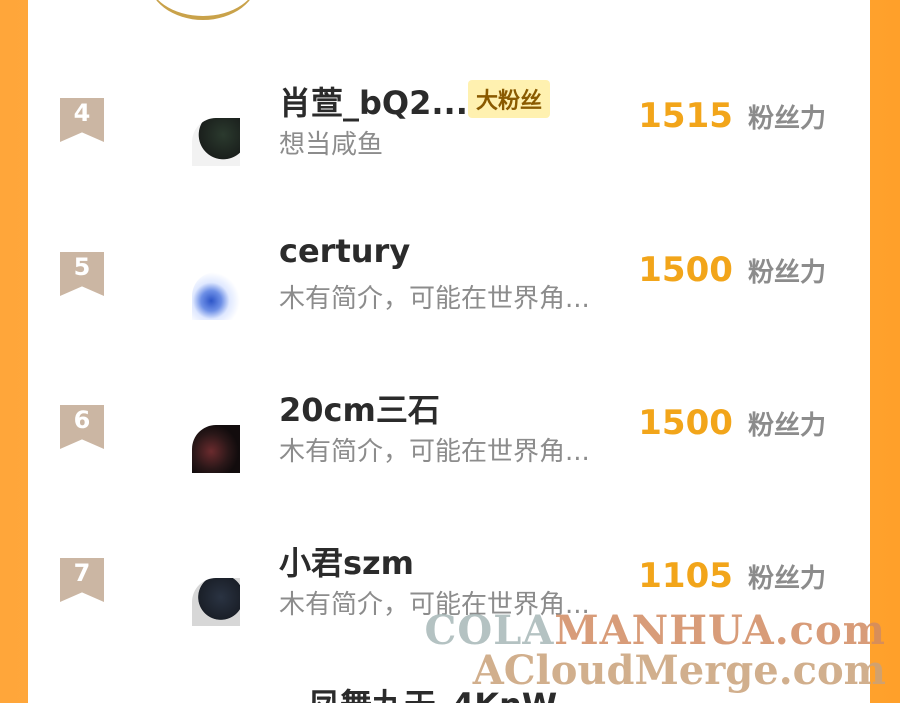 This screenshot has width=900, height=703. Describe the element at coordinates (82, 120) in the screenshot. I see `rank-badge: 4` at that location.